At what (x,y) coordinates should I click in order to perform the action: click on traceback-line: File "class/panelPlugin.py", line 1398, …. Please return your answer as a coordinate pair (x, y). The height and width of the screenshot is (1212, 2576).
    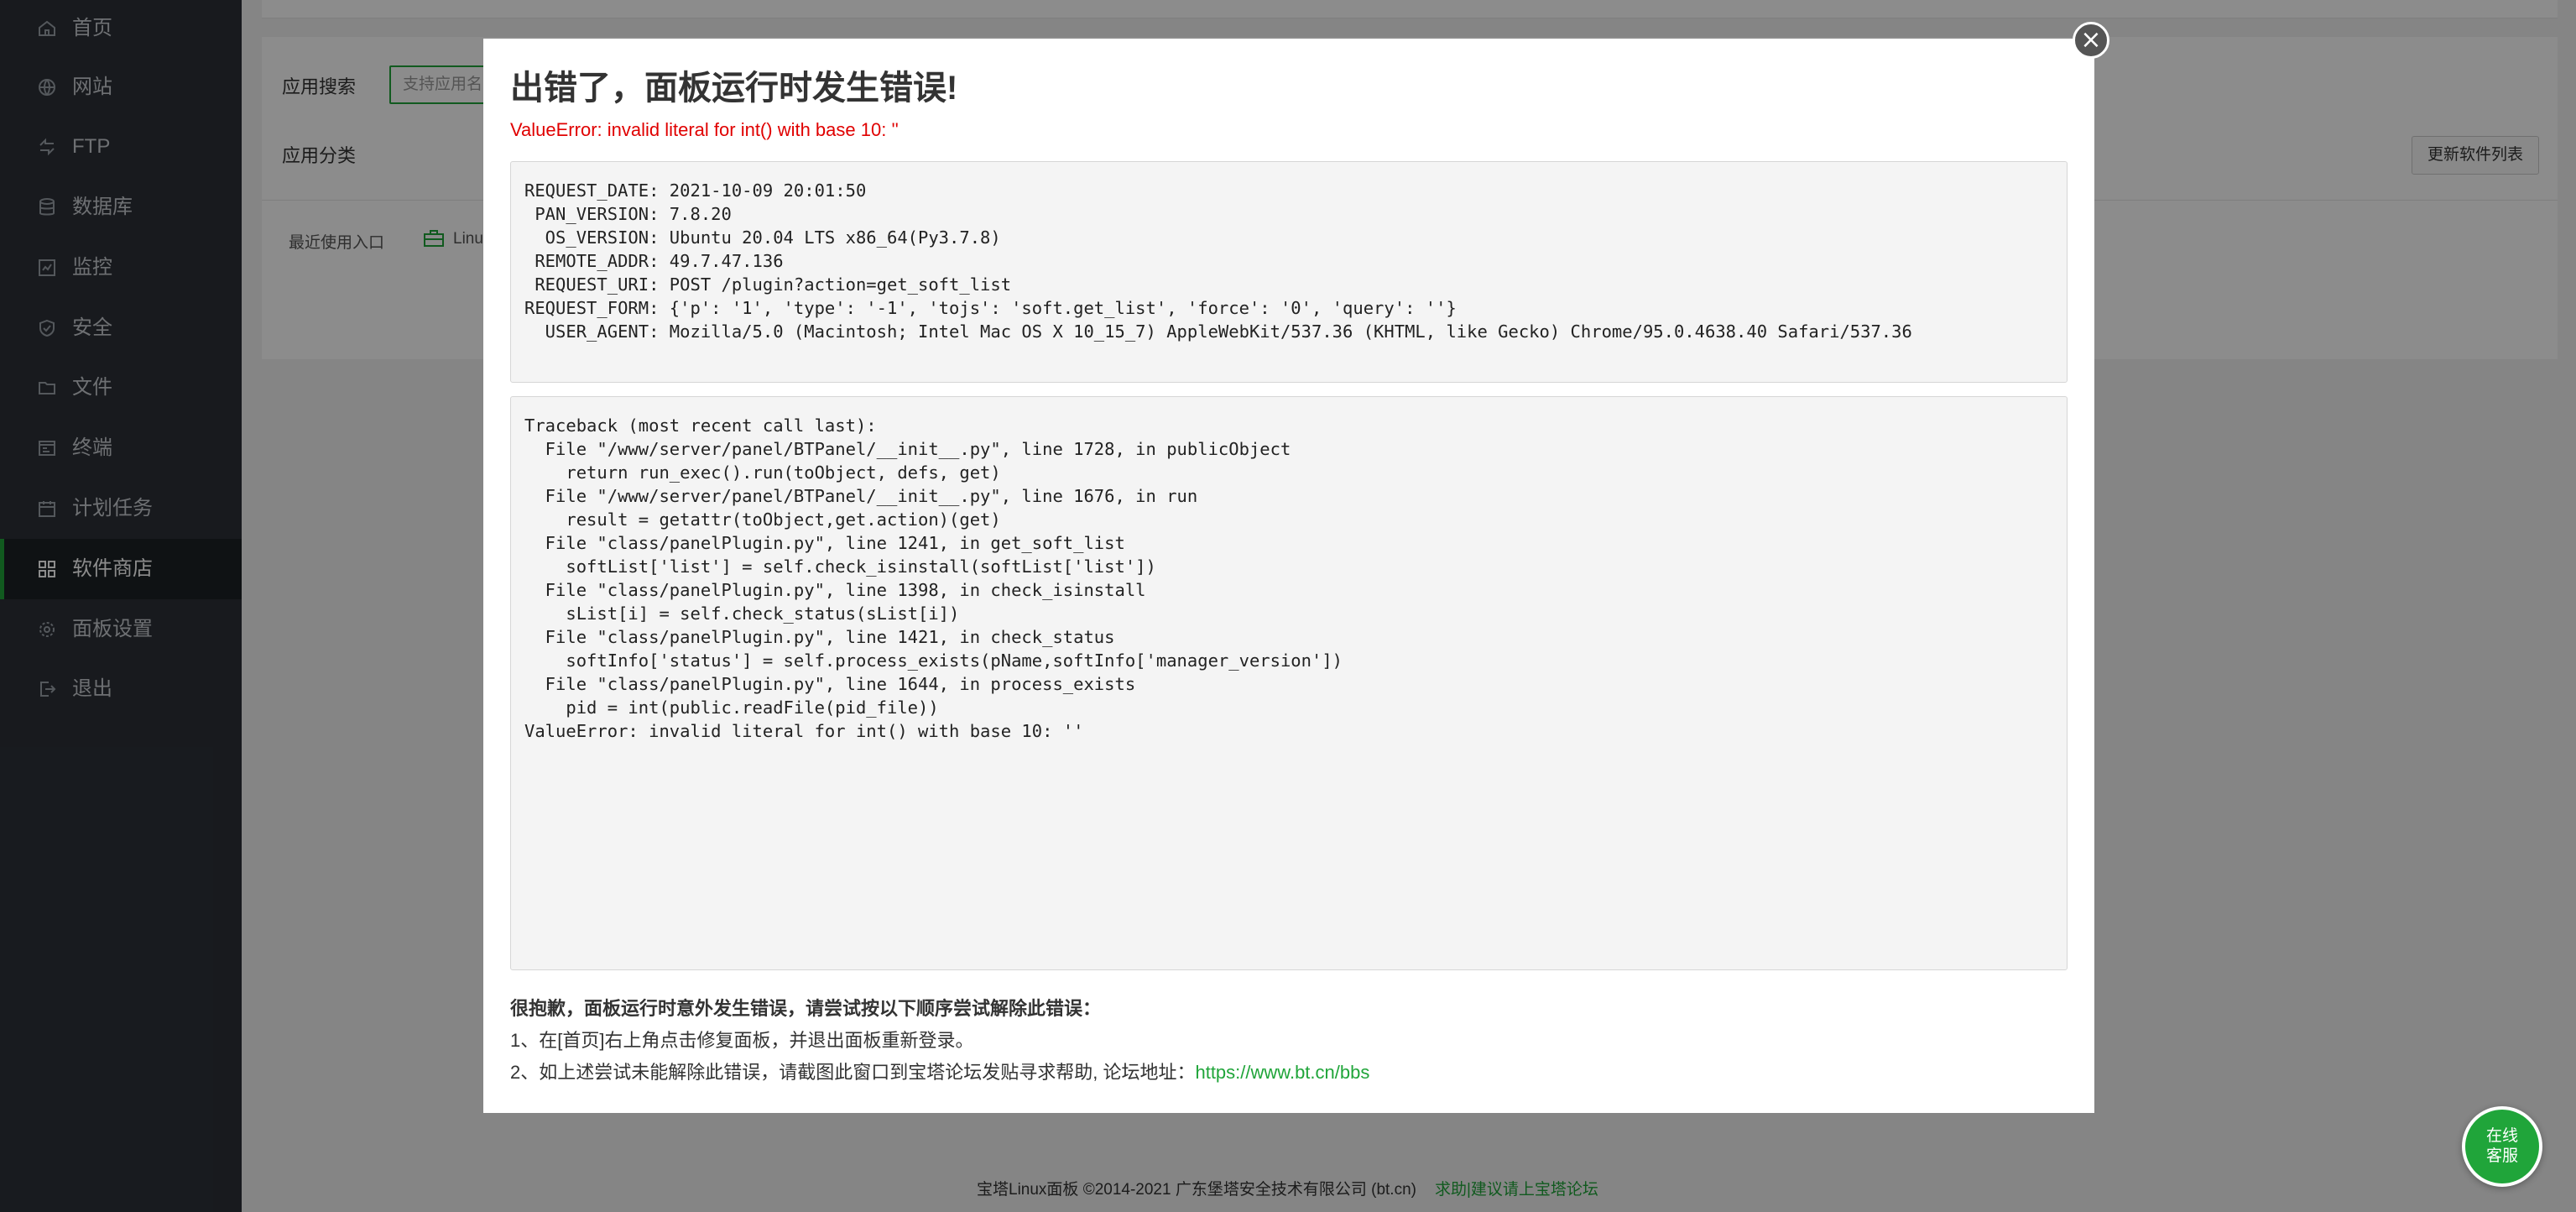
    Looking at the image, I should click on (835, 590).